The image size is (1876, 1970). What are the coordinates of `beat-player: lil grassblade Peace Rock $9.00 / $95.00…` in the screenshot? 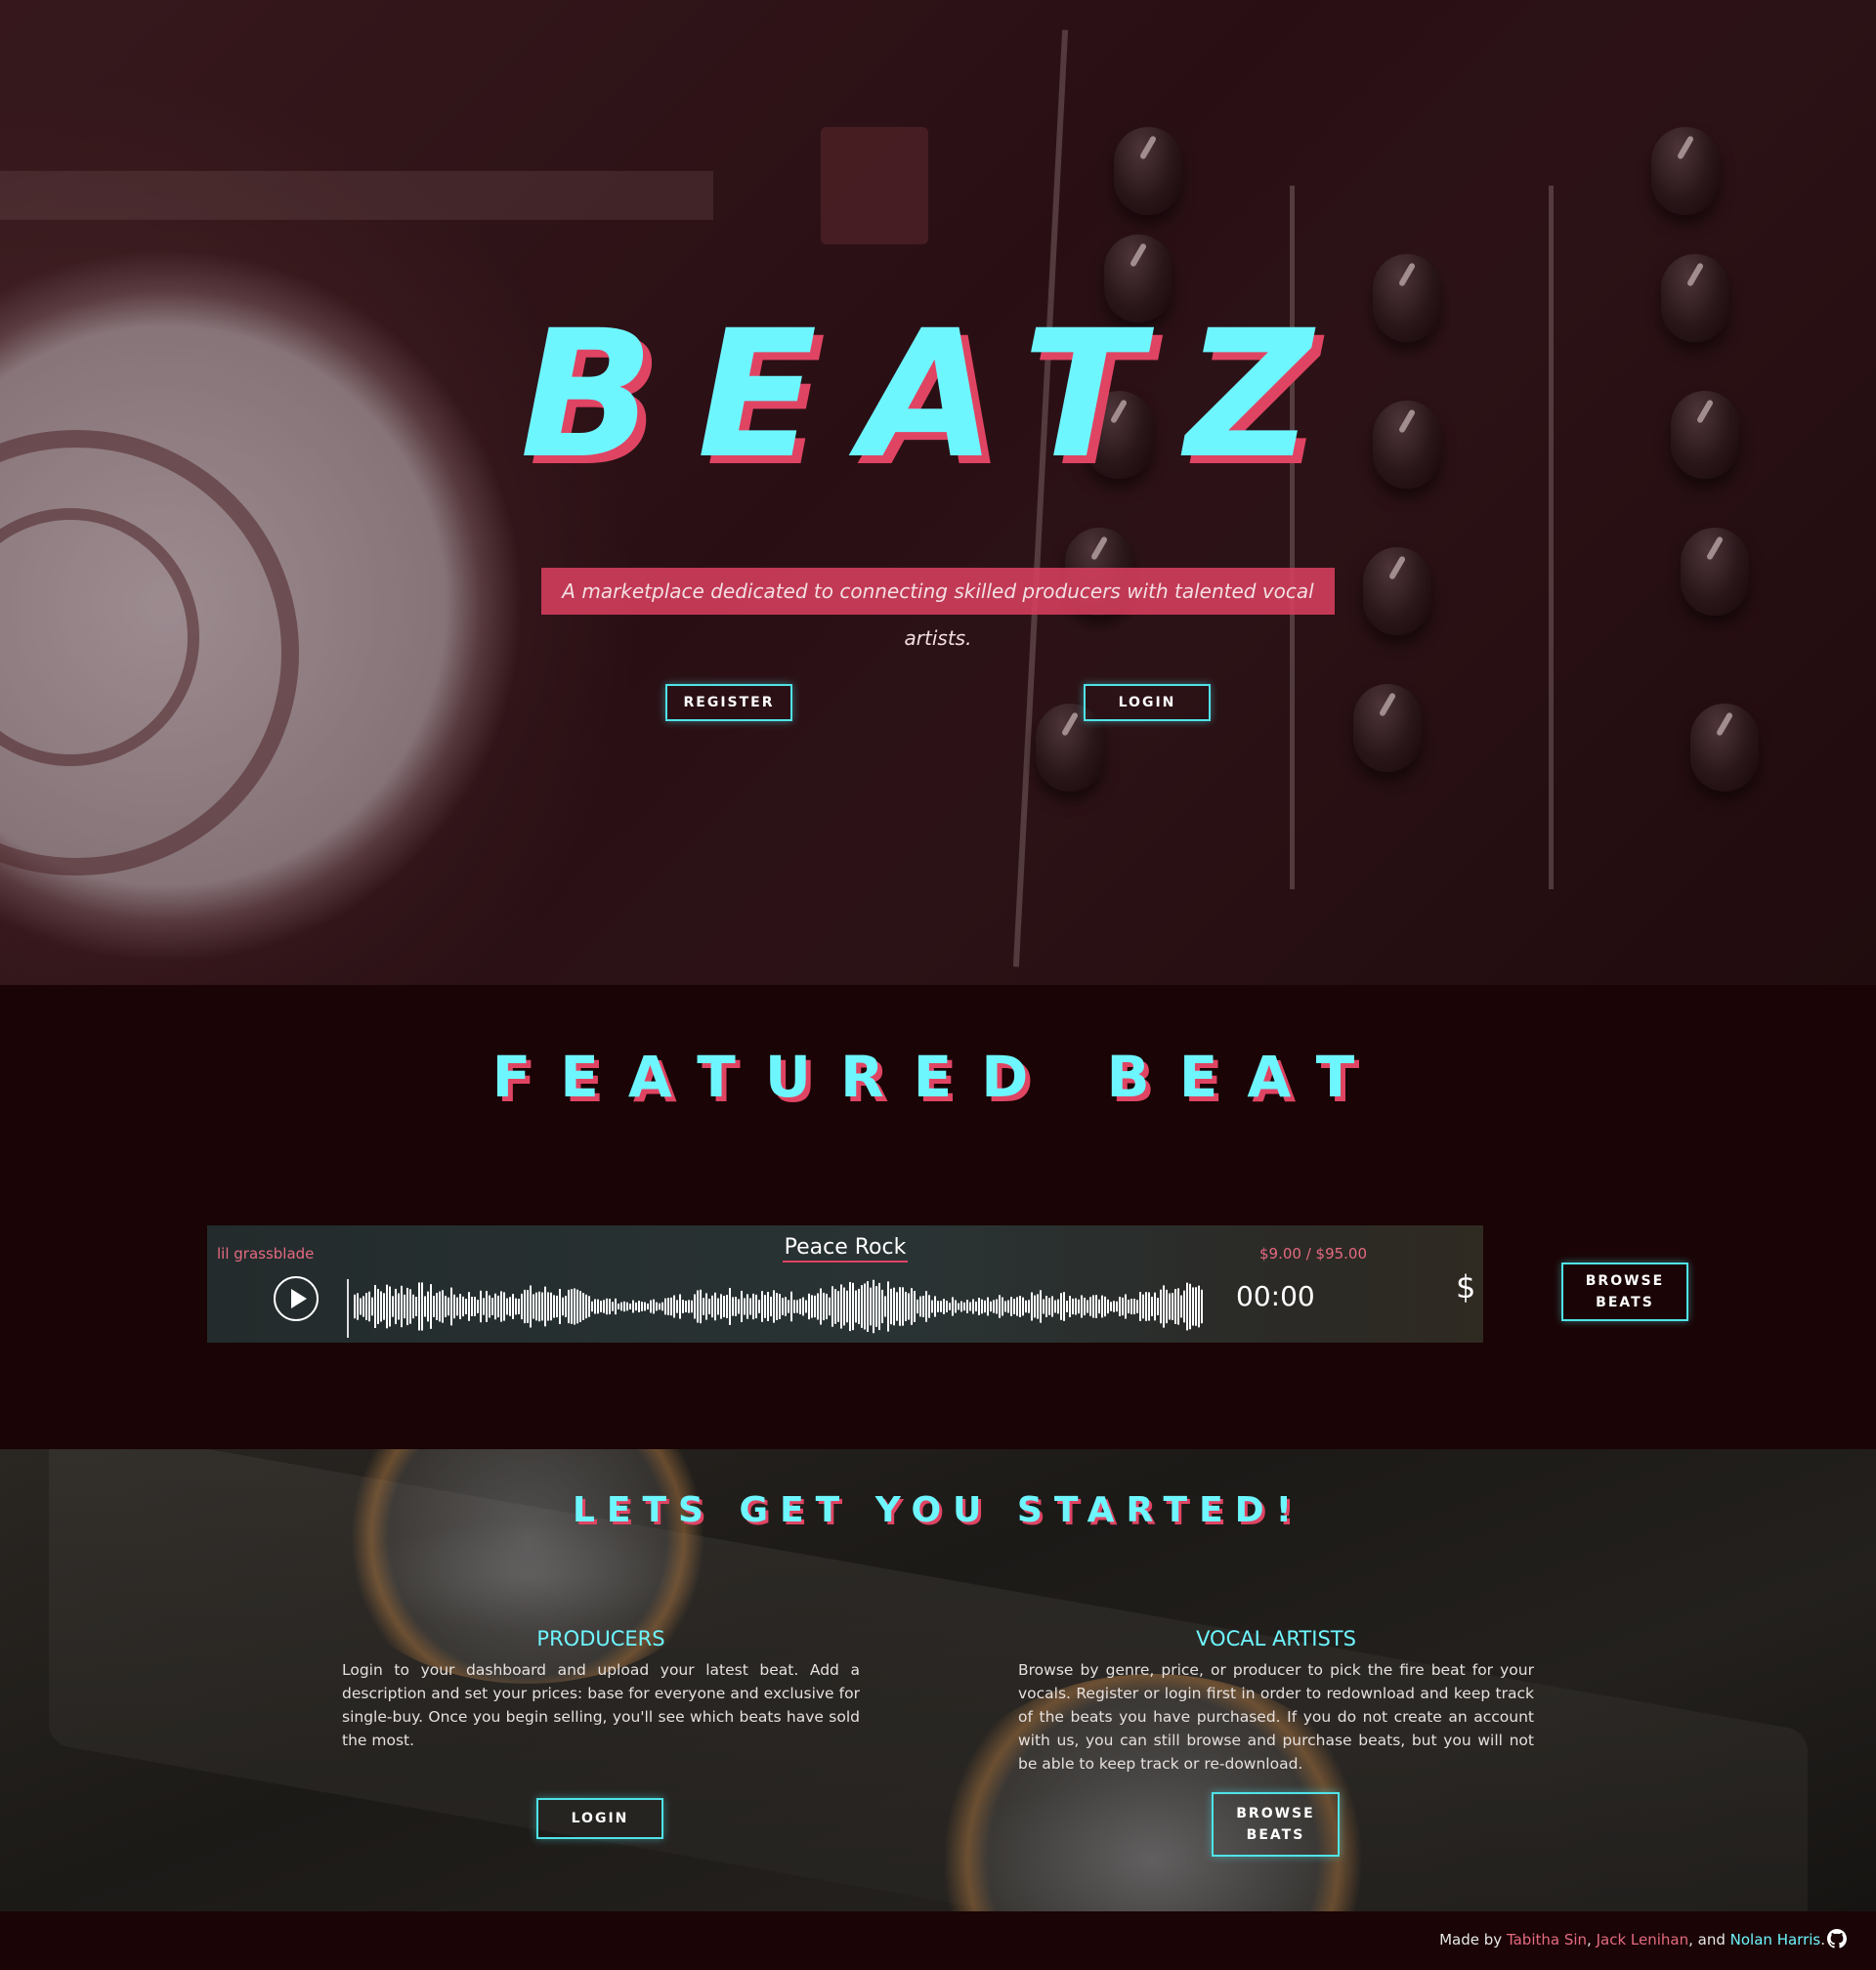 It's located at (845, 1284).